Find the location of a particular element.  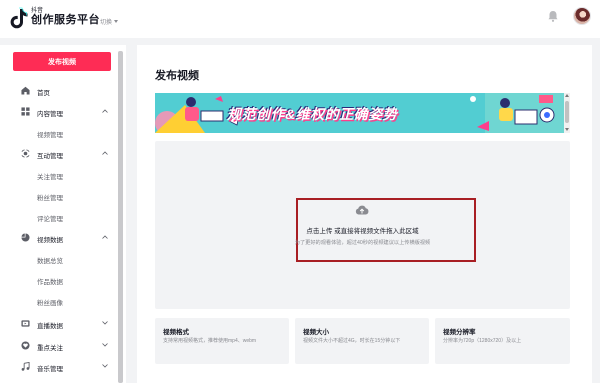

scroll-thumb is located at coordinates (567, 112).